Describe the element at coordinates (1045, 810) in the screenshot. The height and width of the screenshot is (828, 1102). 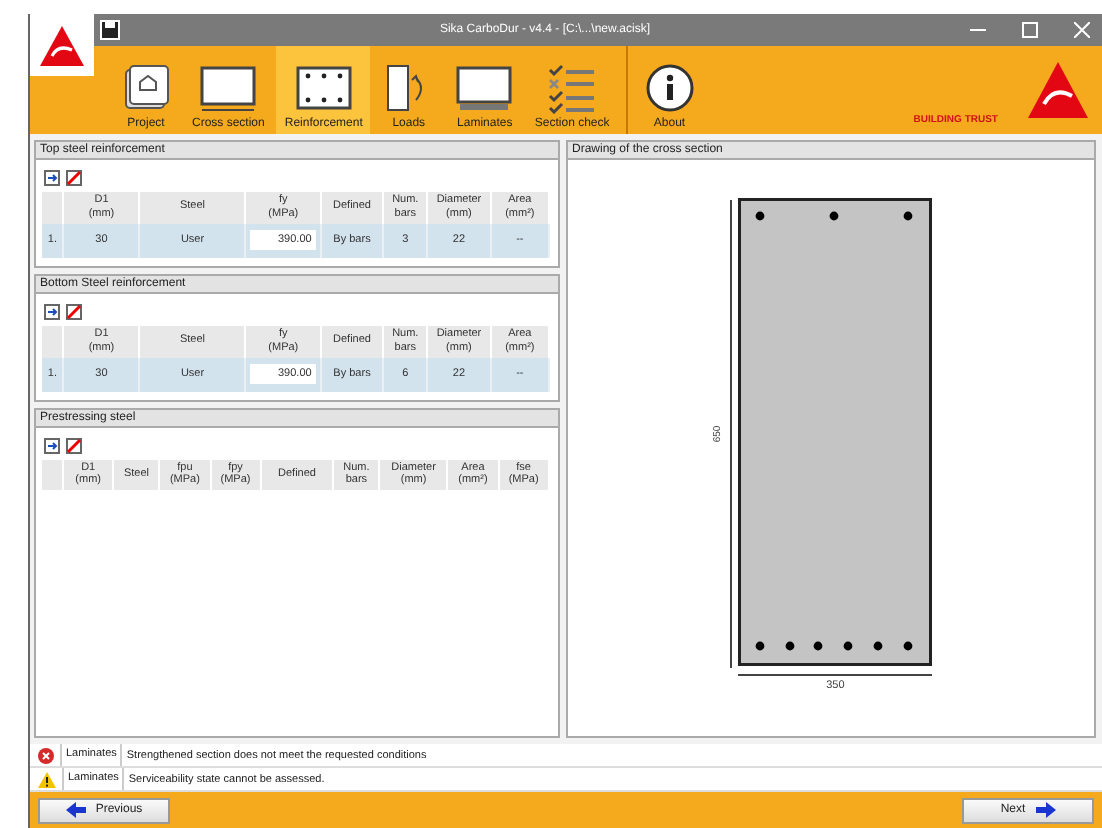
I see `arrow-right-icon` at that location.